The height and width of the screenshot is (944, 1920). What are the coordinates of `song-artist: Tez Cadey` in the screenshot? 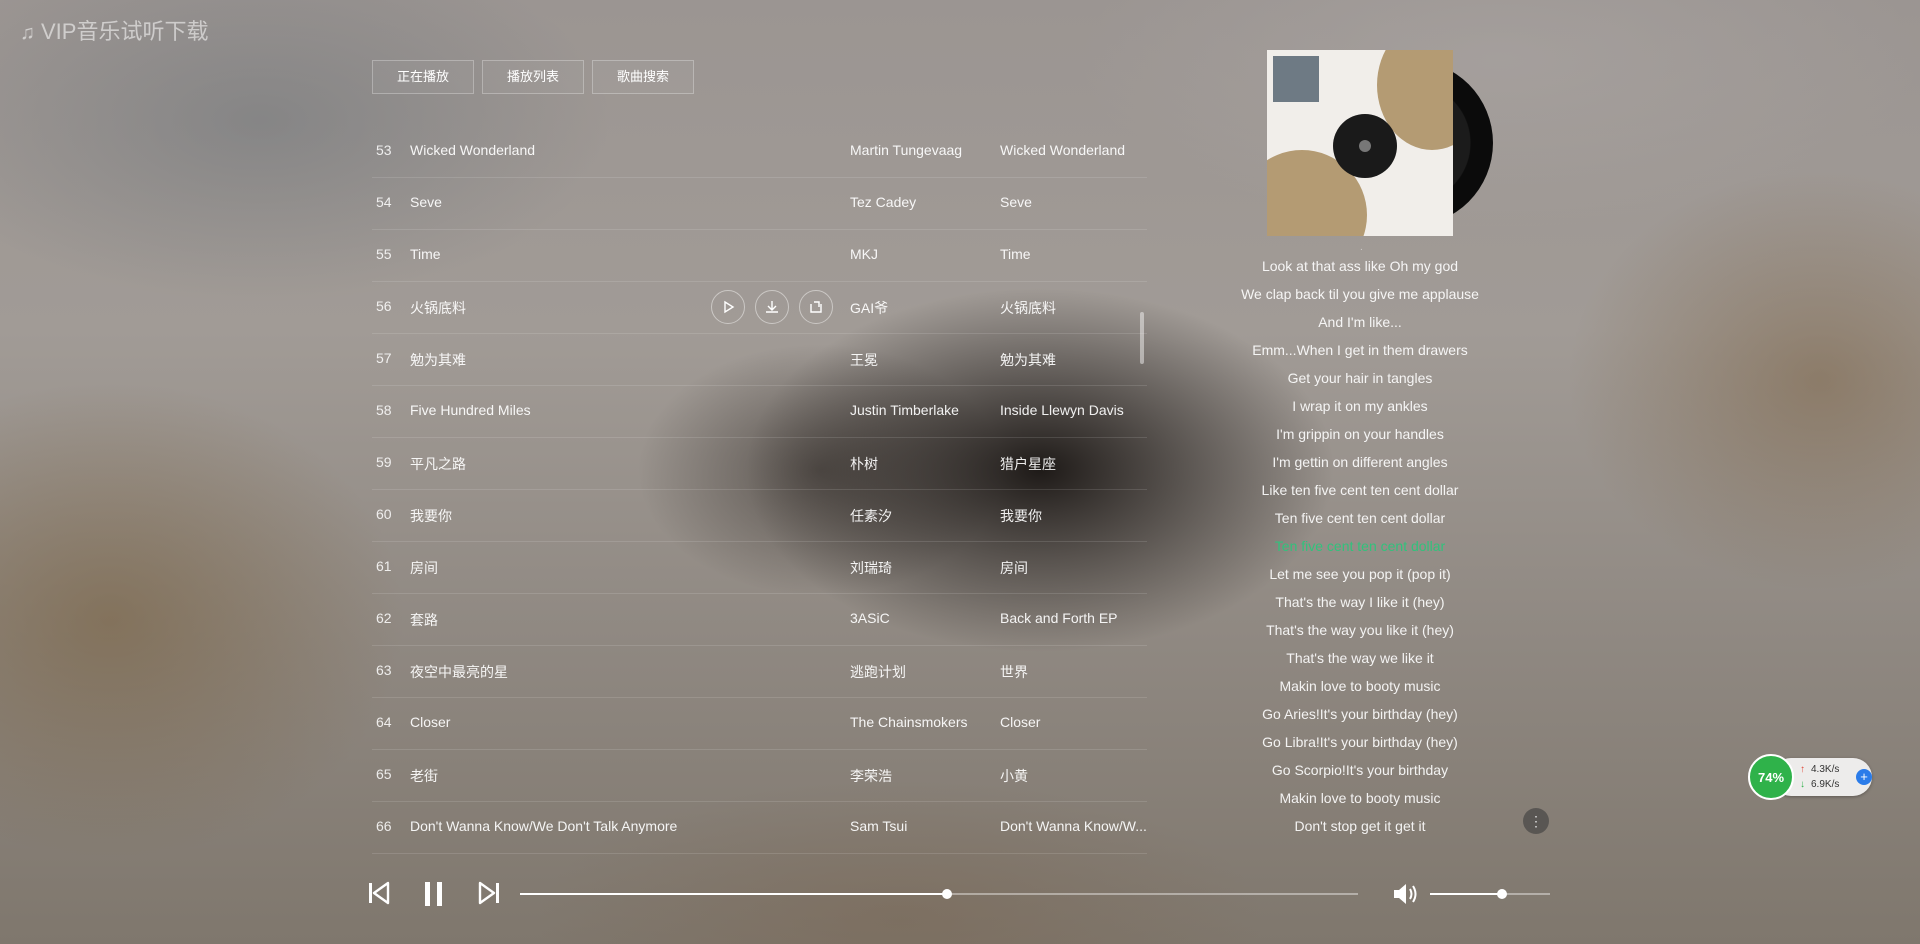 It's located at (883, 202).